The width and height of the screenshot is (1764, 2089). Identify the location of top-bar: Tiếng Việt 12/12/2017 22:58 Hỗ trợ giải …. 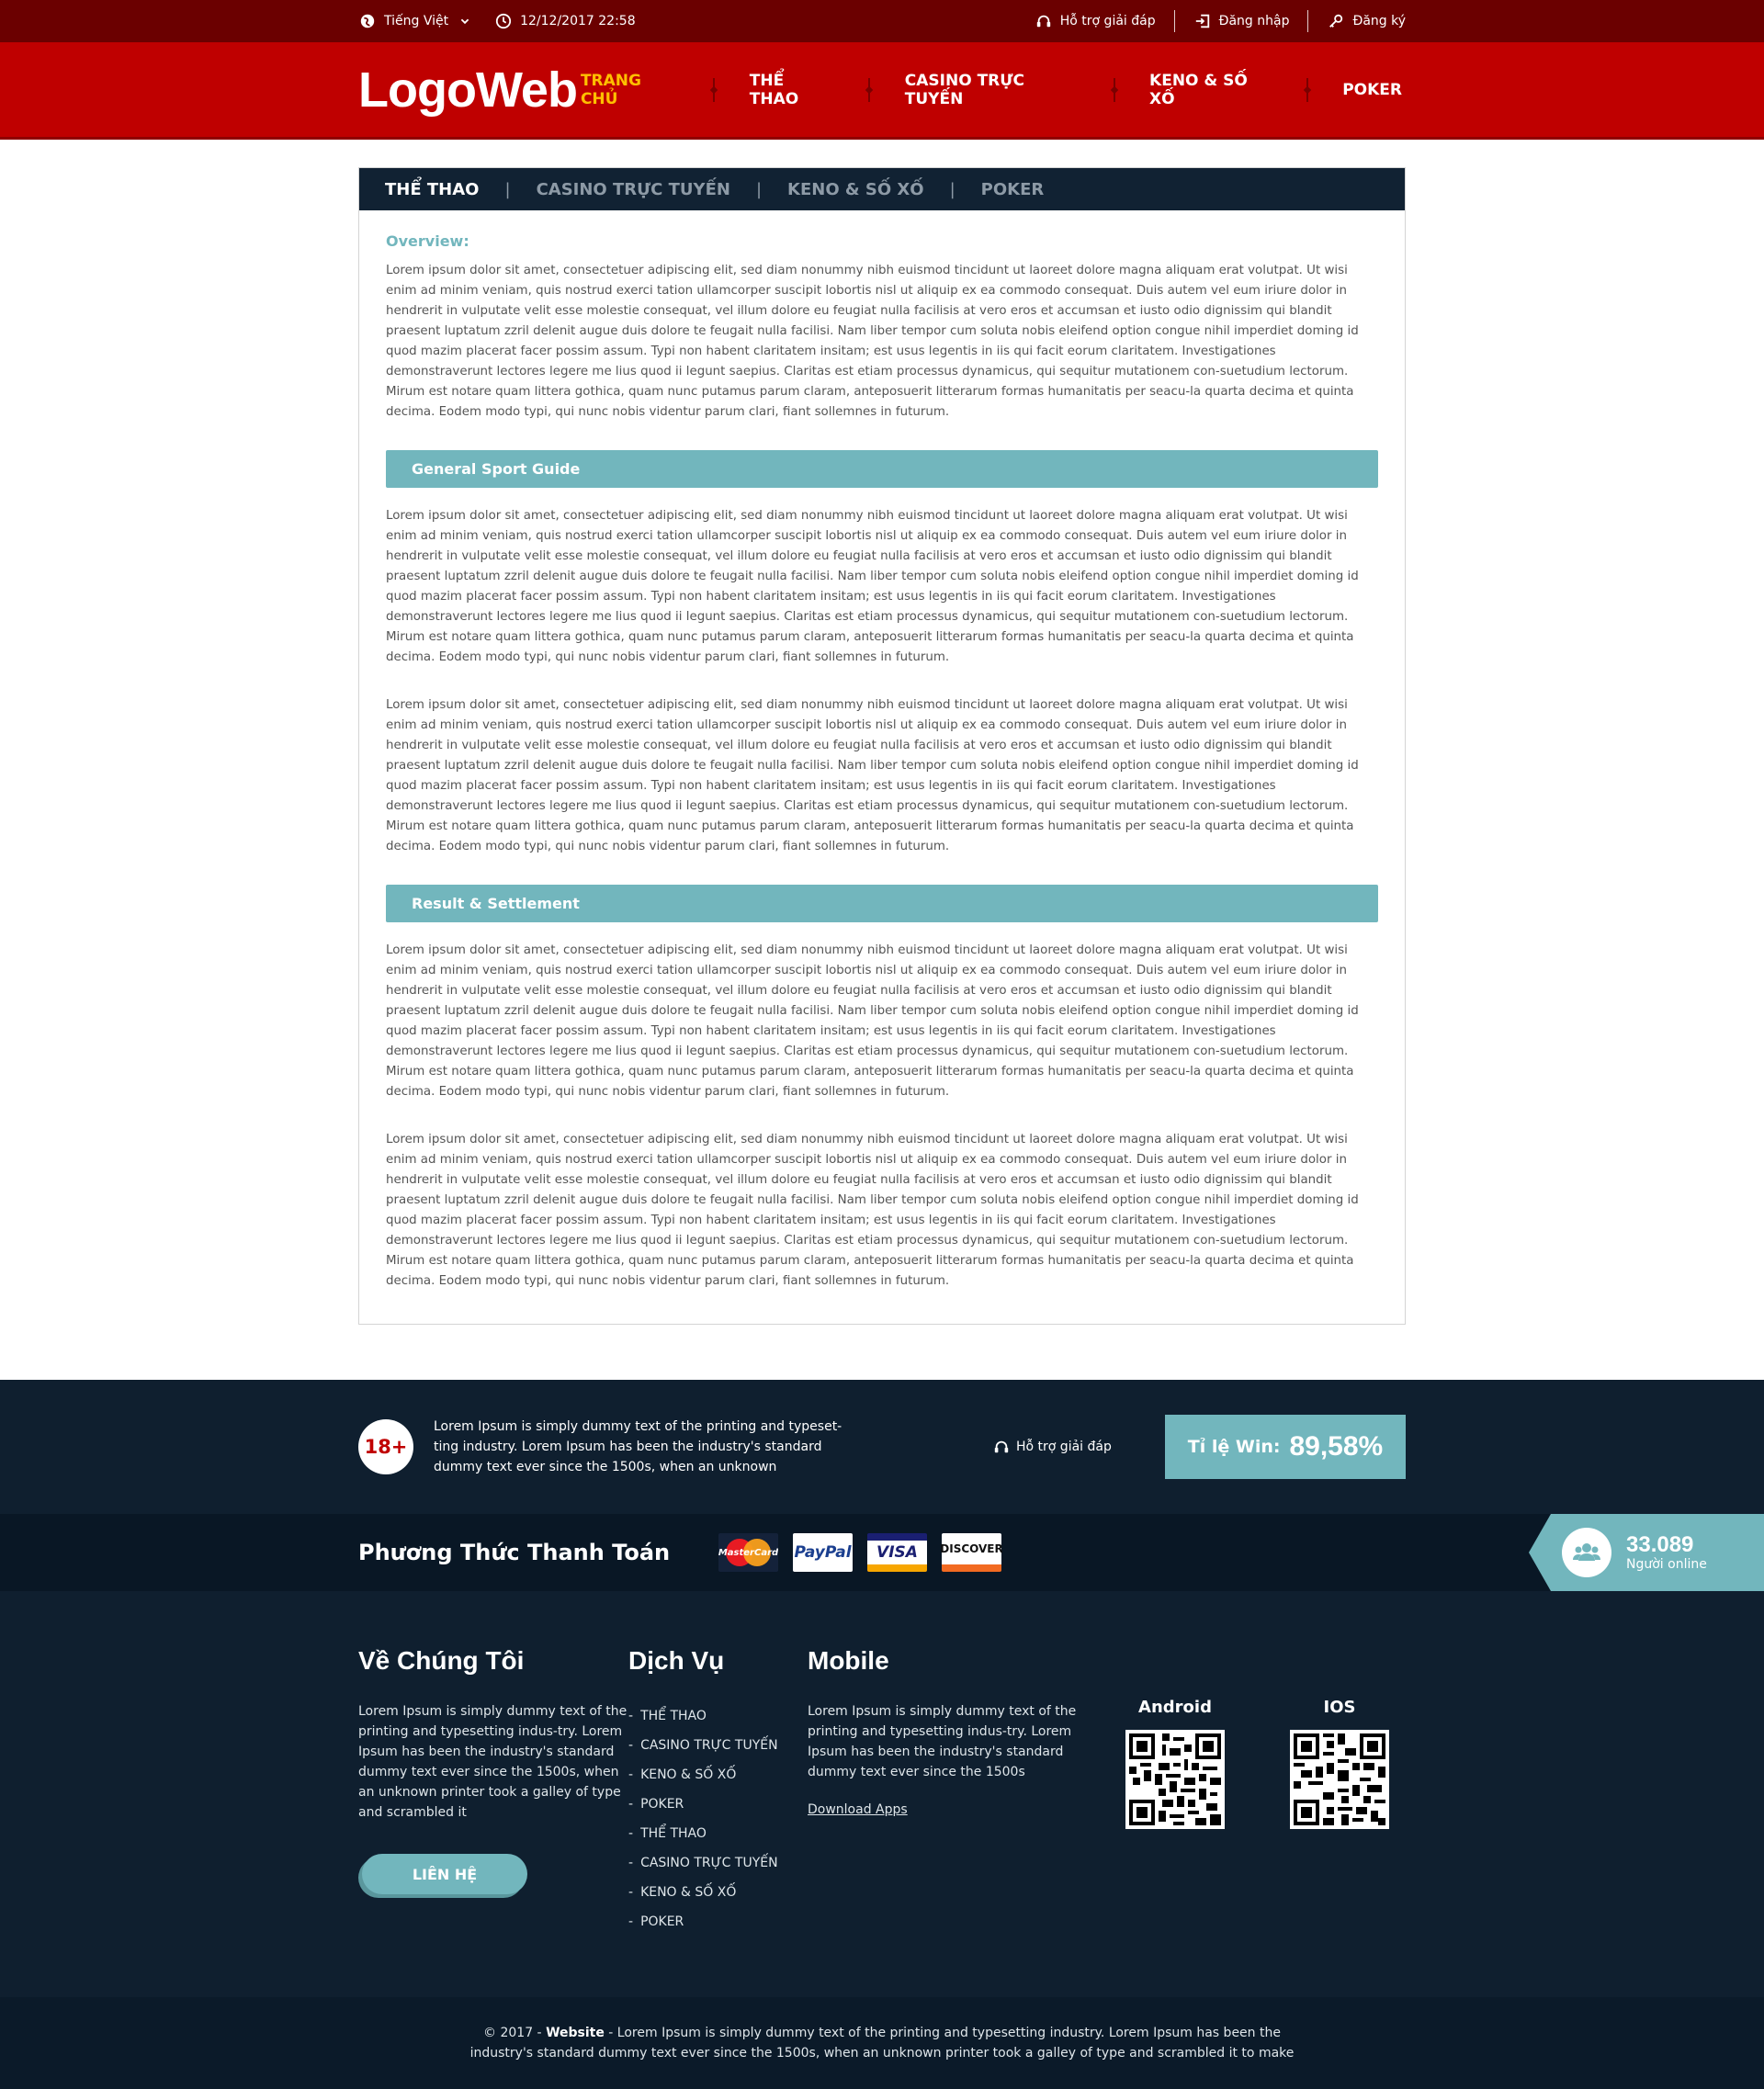
(882, 21).